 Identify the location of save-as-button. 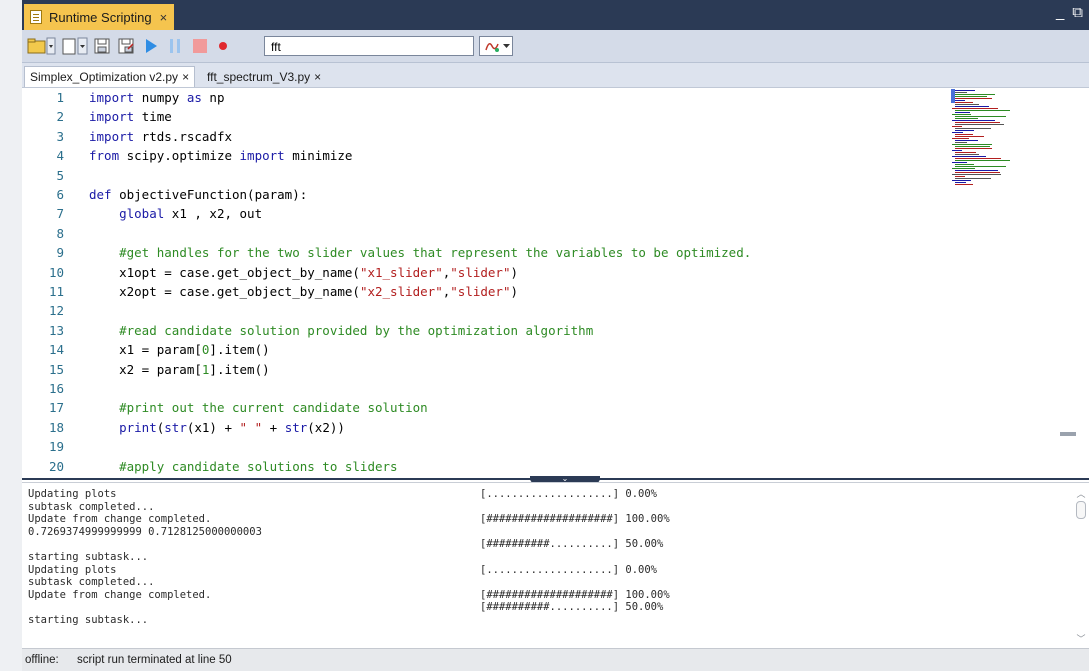
(126, 46).